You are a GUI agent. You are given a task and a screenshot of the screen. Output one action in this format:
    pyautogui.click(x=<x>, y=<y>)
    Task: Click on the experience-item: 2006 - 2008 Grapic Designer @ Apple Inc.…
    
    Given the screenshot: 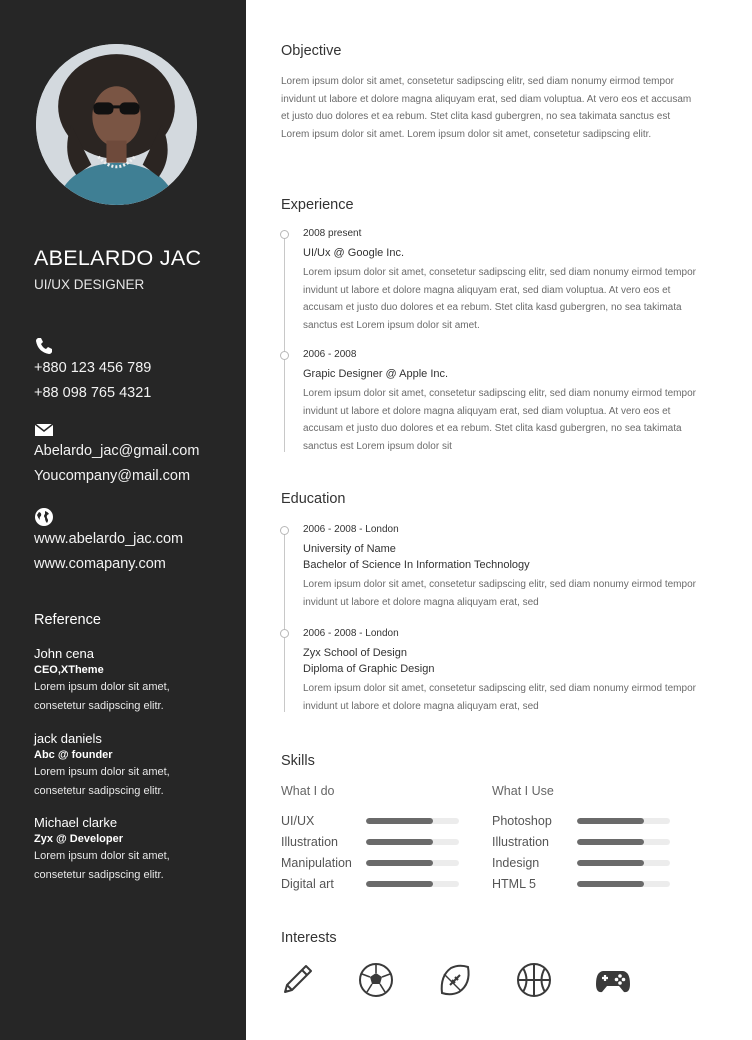 What is the action you would take?
    pyautogui.click(x=503, y=402)
    